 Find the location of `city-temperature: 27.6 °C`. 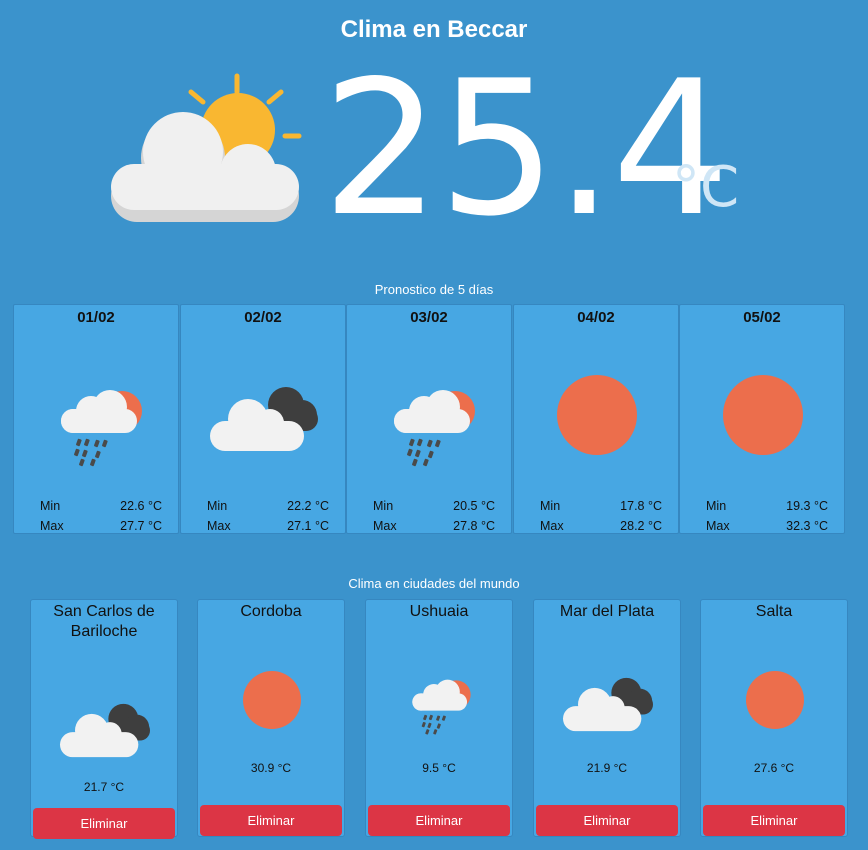

city-temperature: 27.6 °C is located at coordinates (774, 768).